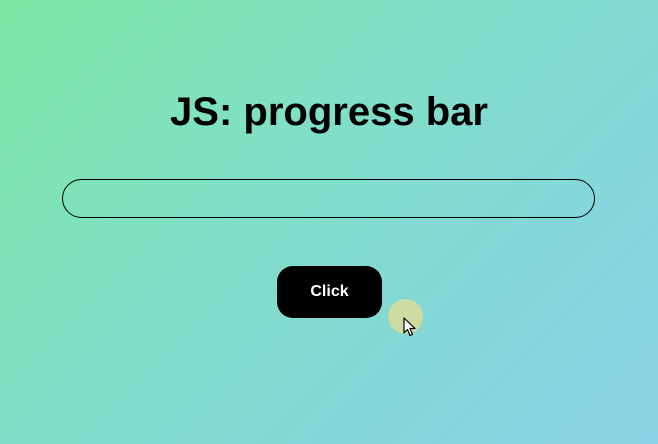  Describe the element at coordinates (328, 198) in the screenshot. I see `progress-bar` at that location.